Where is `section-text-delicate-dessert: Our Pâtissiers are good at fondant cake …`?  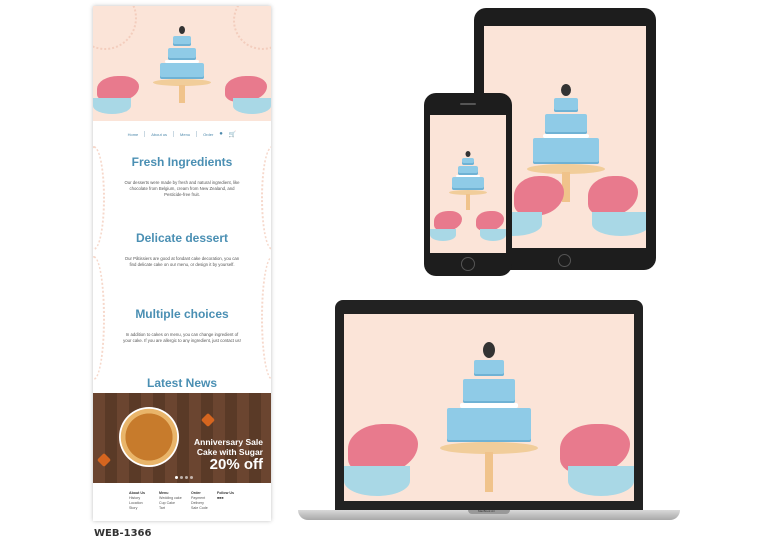 section-text-delicate-dessert: Our Pâtissiers are good at fondant cake … is located at coordinates (182, 261).